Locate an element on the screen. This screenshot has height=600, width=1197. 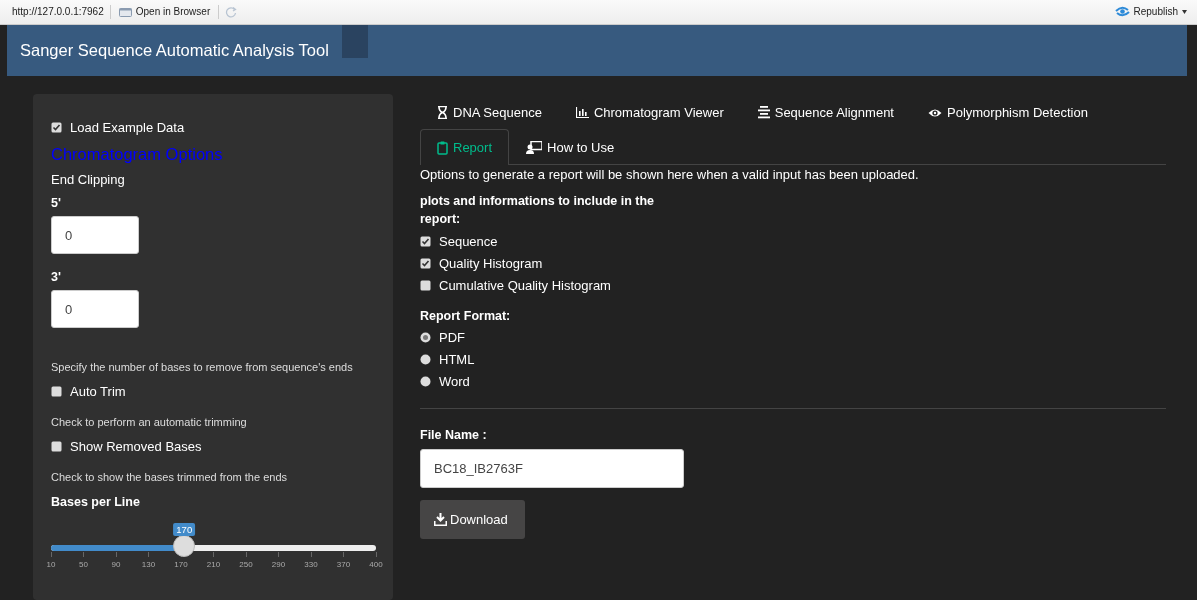
tick-label: 400 is located at coordinates (376, 564).